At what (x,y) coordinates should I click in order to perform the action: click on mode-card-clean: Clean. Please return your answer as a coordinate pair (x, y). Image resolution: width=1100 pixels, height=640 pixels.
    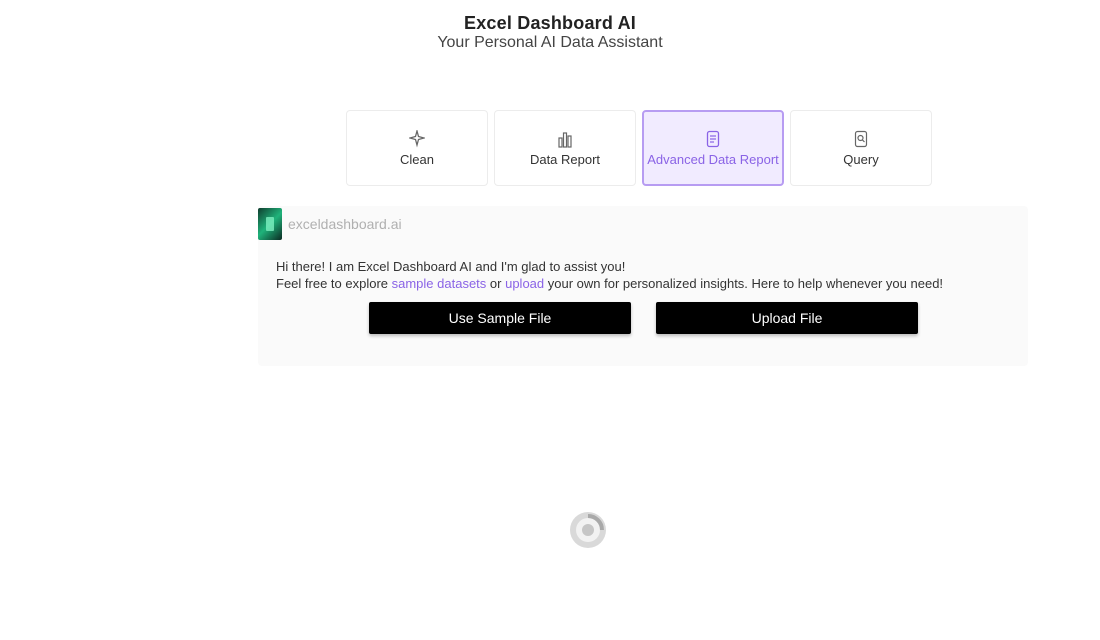
    Looking at the image, I should click on (417, 148).